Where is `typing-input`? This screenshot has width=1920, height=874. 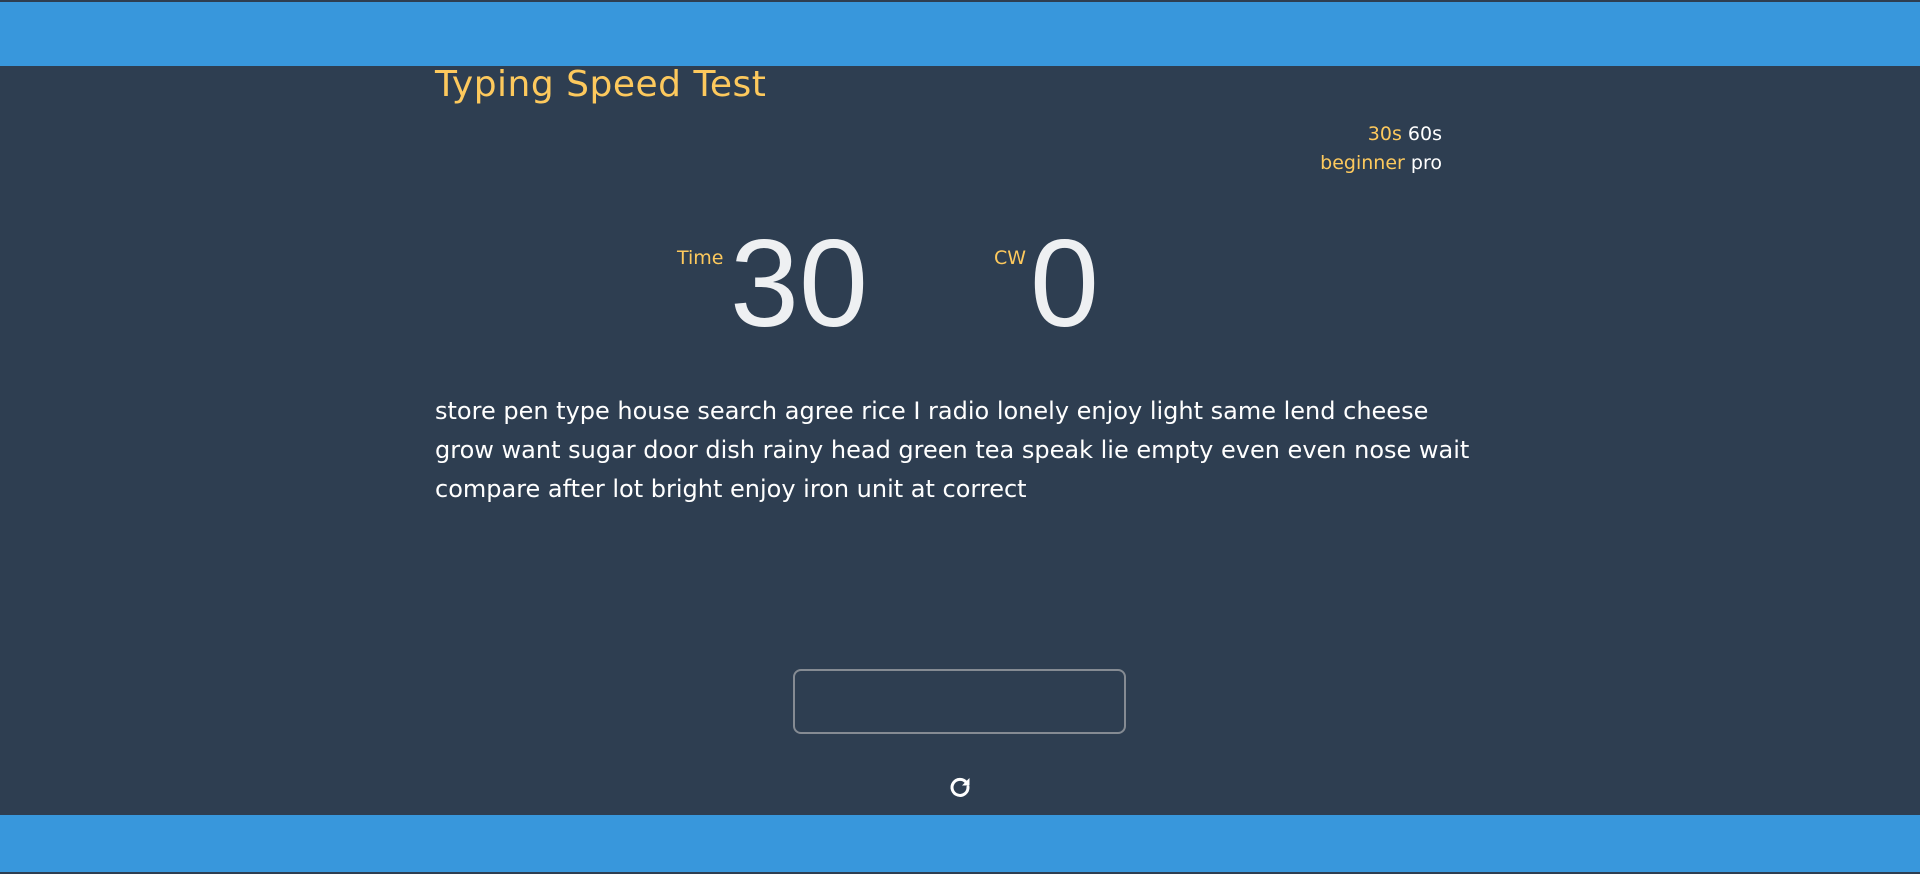 typing-input is located at coordinates (959, 701).